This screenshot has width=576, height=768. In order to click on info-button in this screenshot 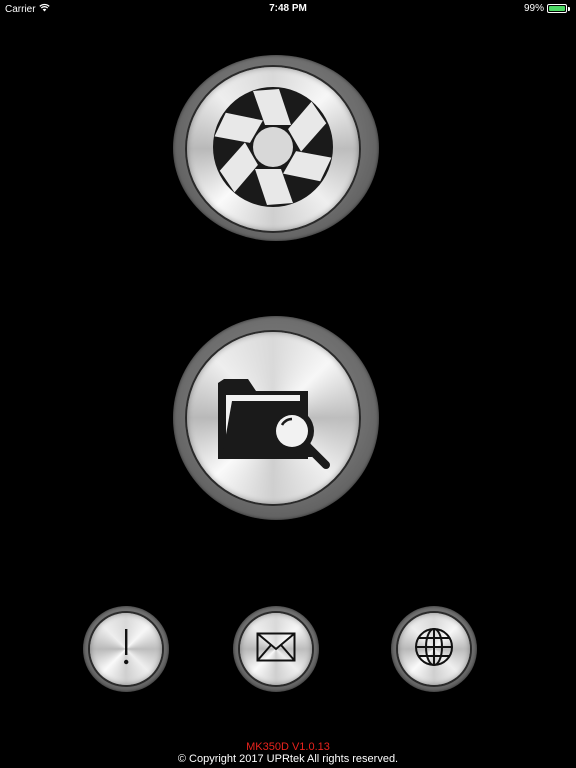, I will do `click(126, 649)`.